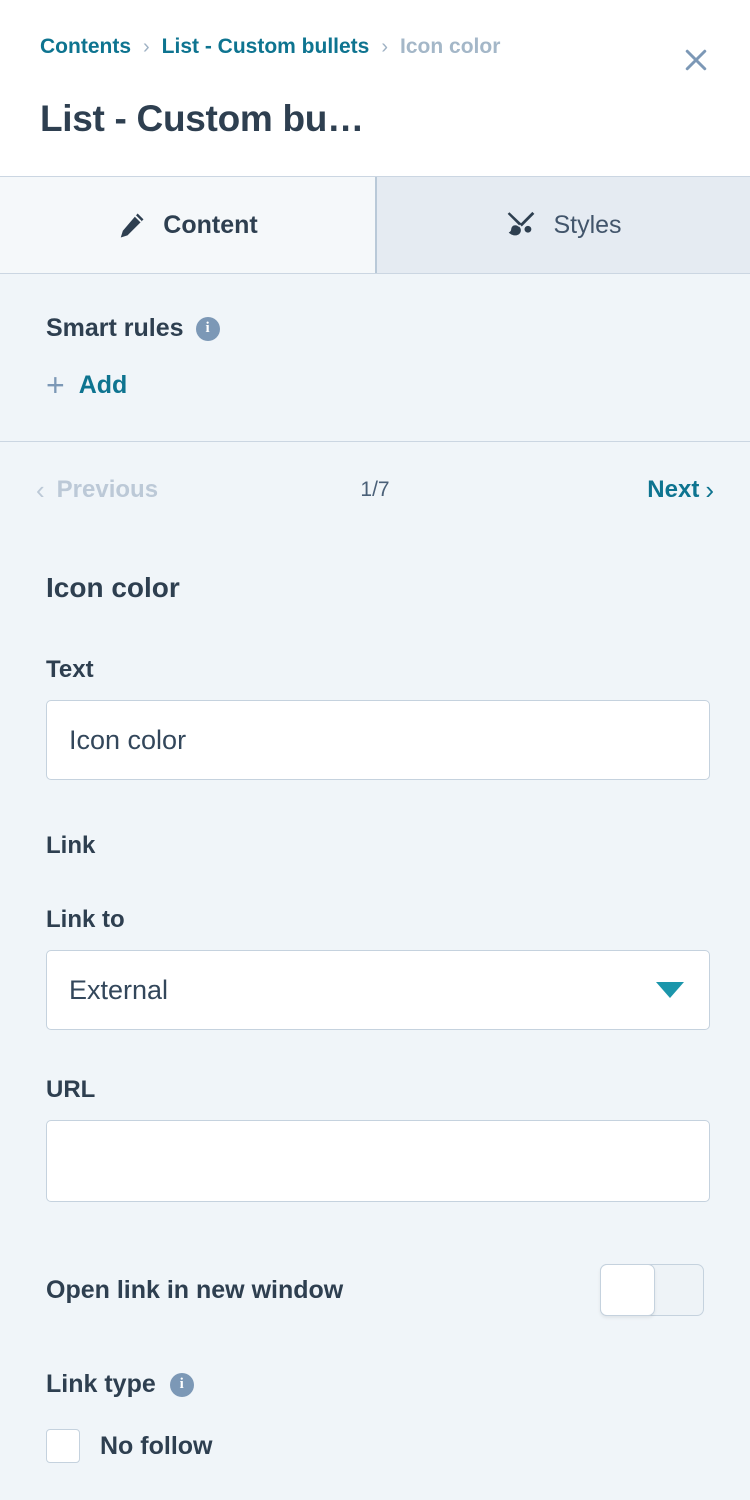 Image resolution: width=750 pixels, height=1500 pixels. I want to click on paintbrush-icon, so click(521, 225).